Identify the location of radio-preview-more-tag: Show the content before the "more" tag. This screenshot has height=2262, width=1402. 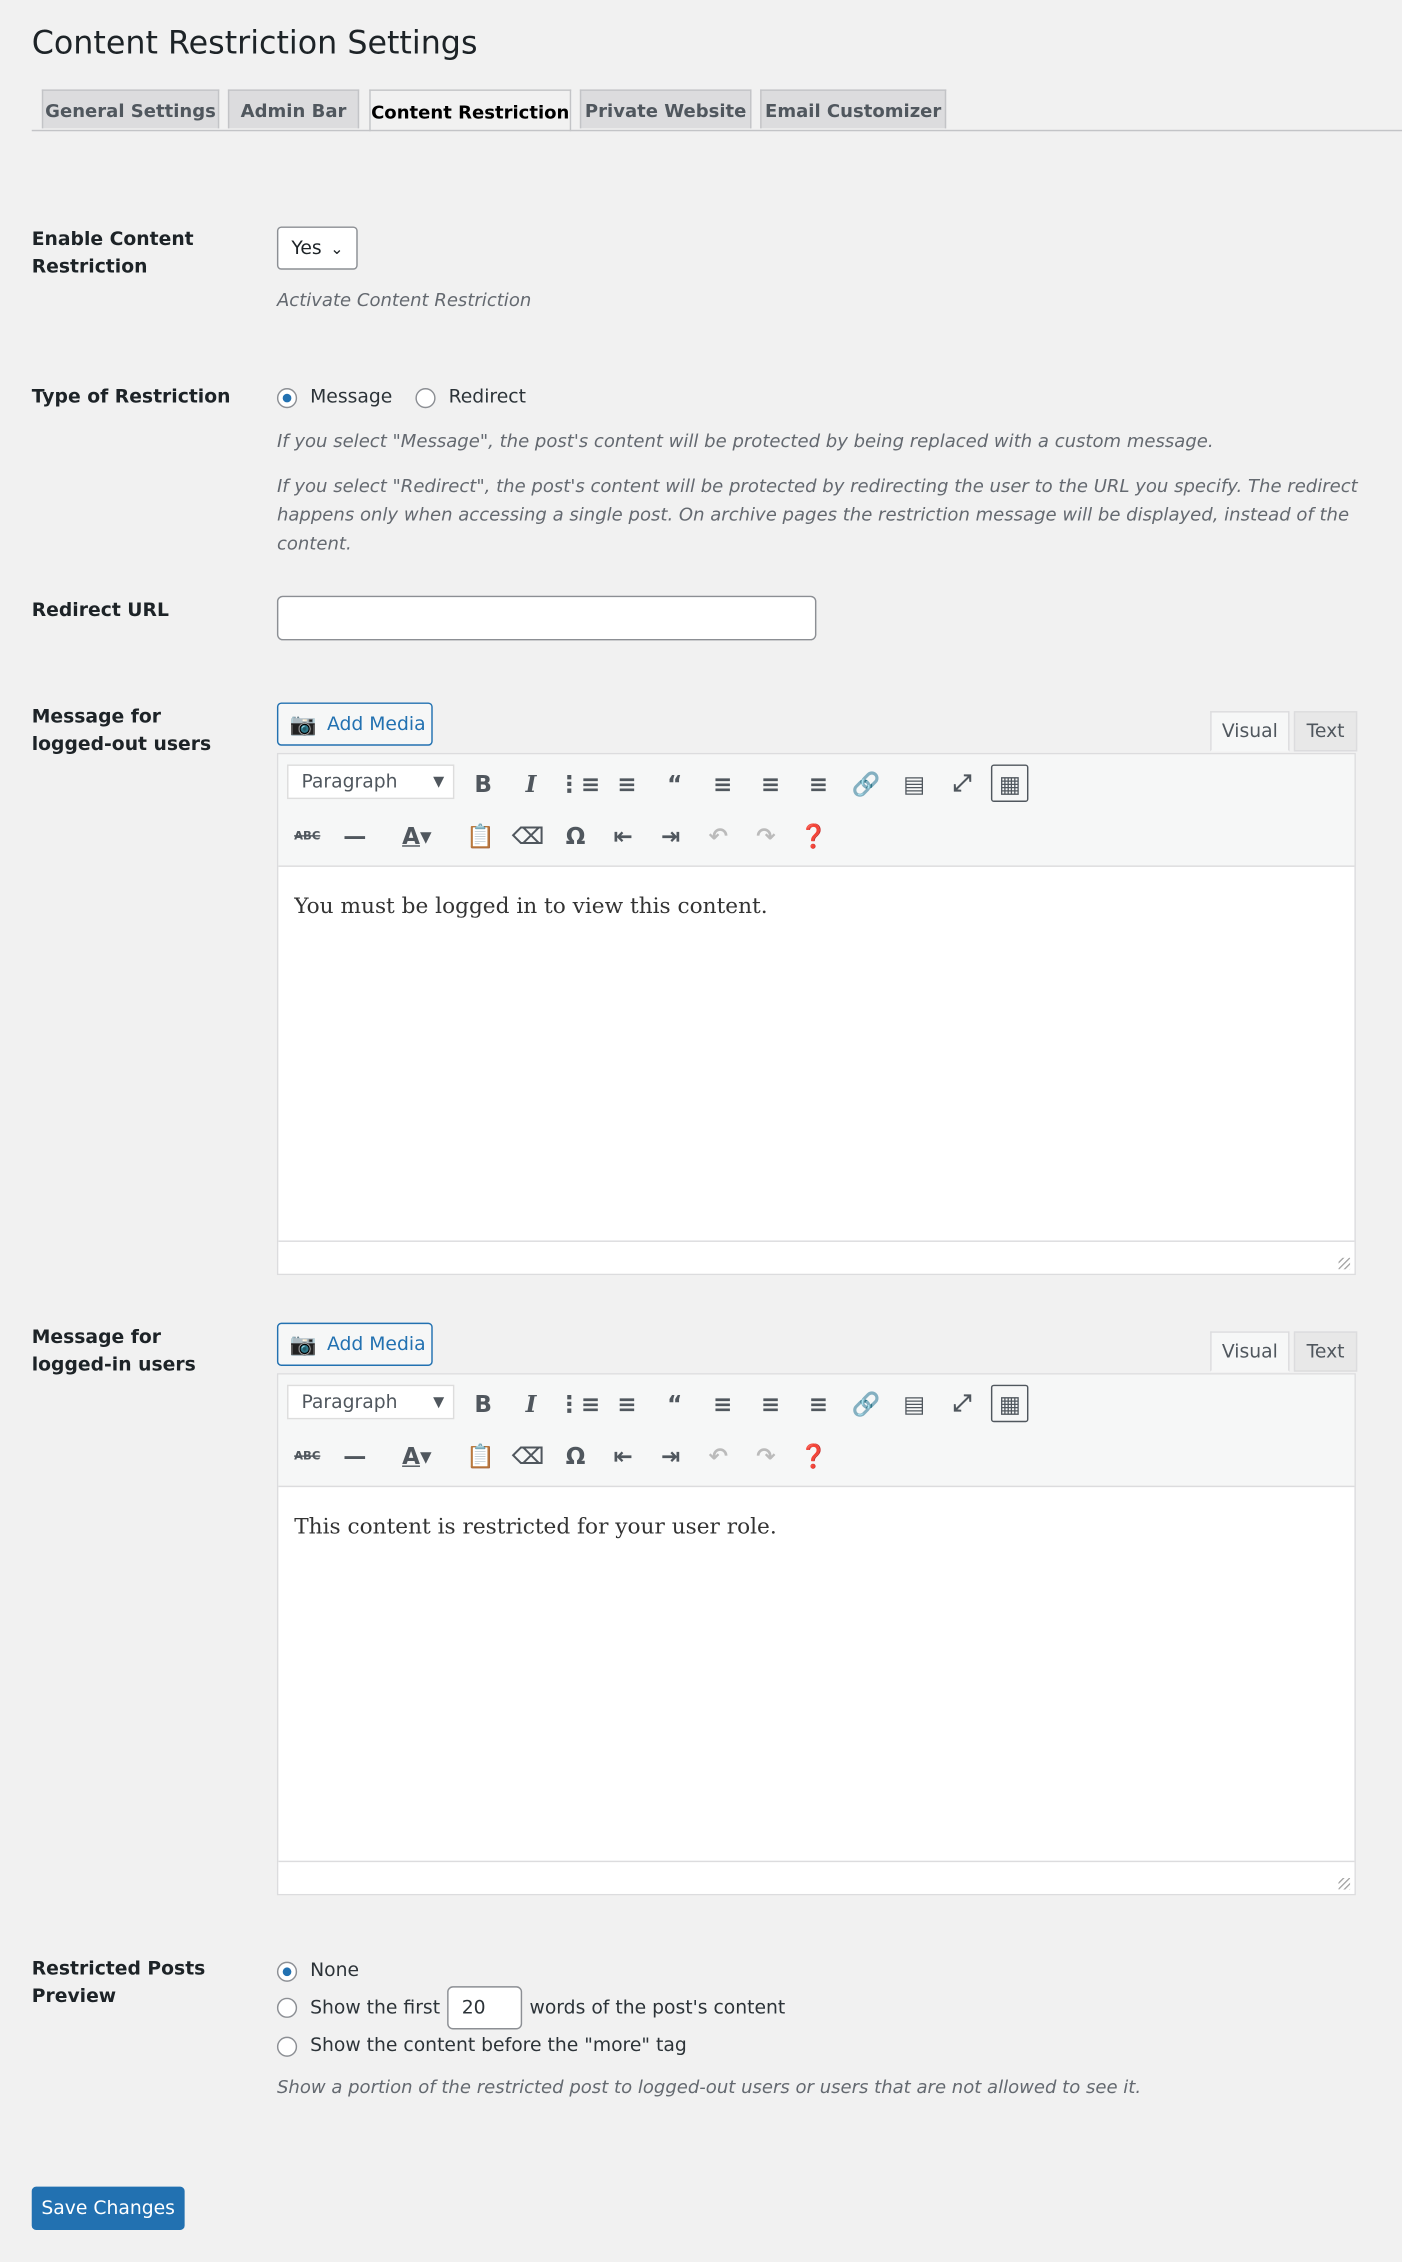
(481, 2046).